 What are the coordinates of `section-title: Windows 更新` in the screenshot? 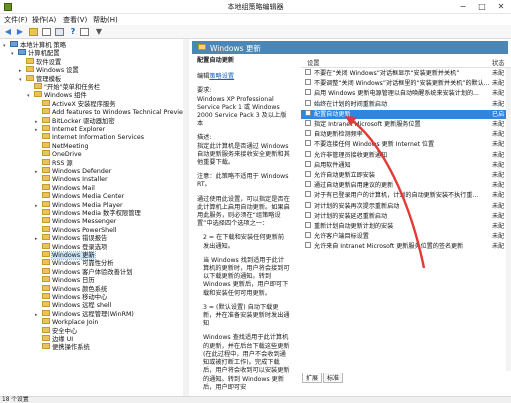 It's located at (235, 48).